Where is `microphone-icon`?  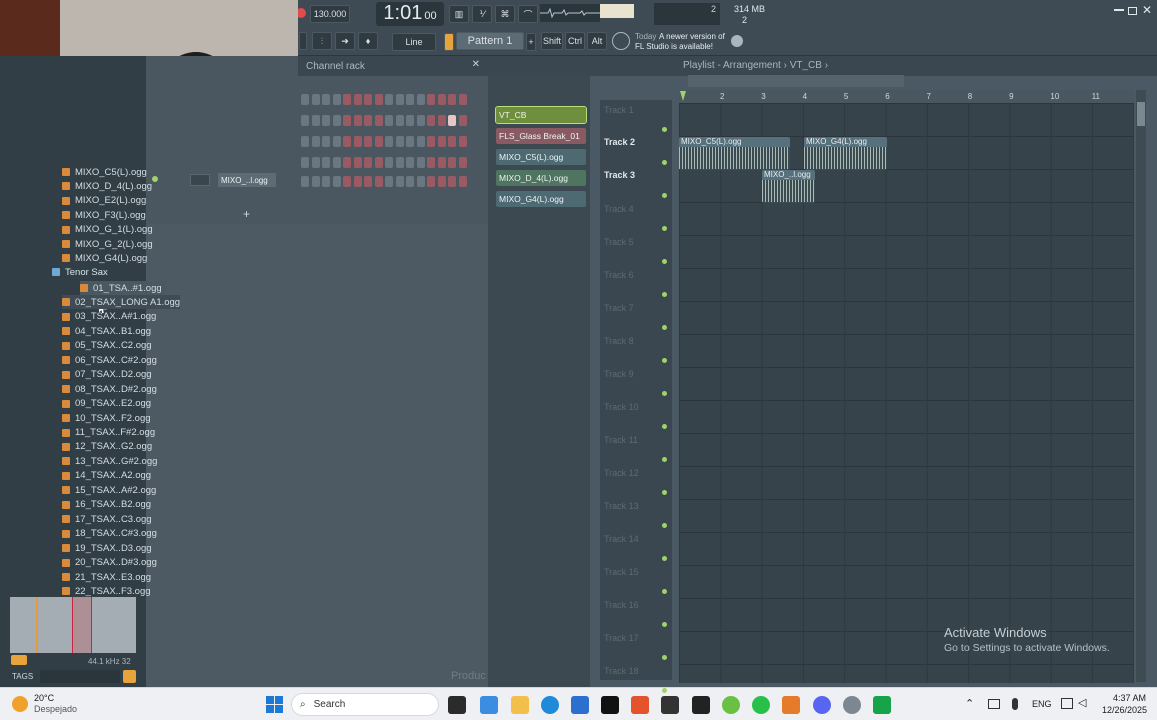 microphone-icon is located at coordinates (1015, 704).